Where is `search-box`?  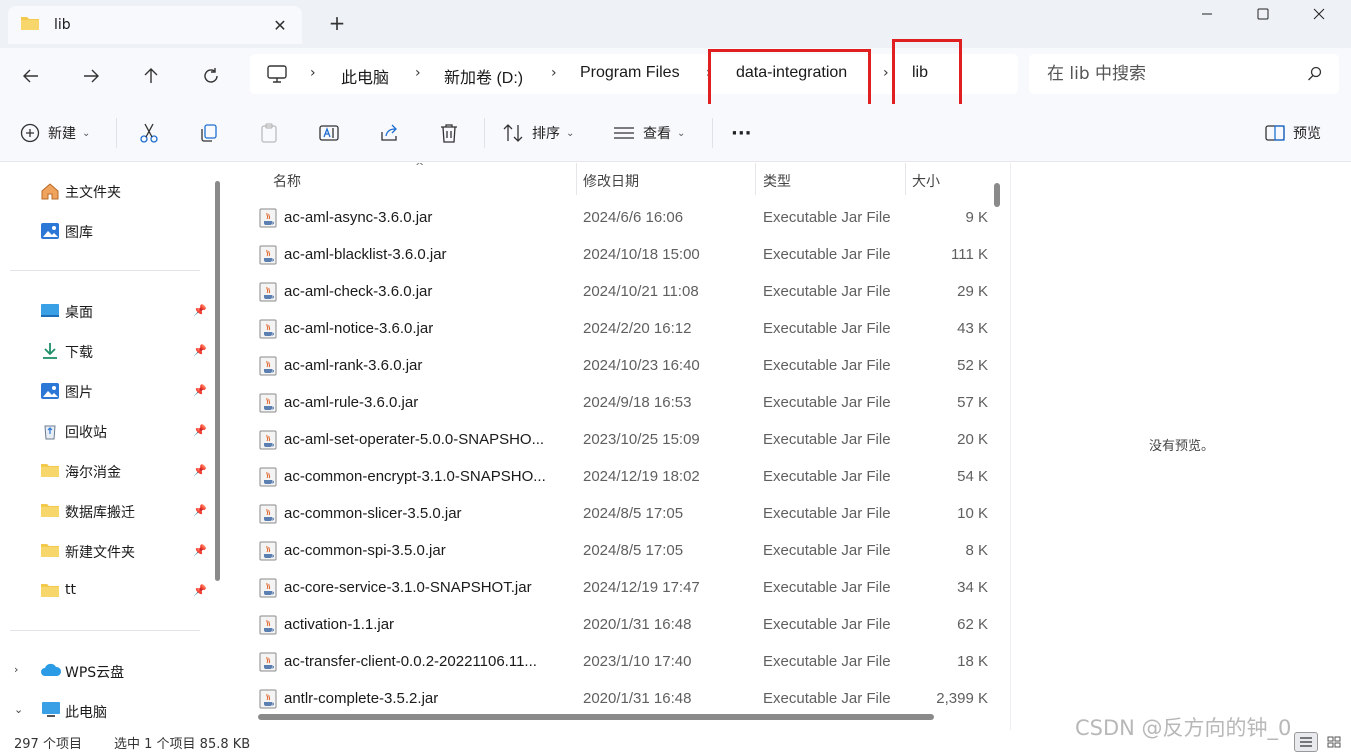 search-box is located at coordinates (1184, 74).